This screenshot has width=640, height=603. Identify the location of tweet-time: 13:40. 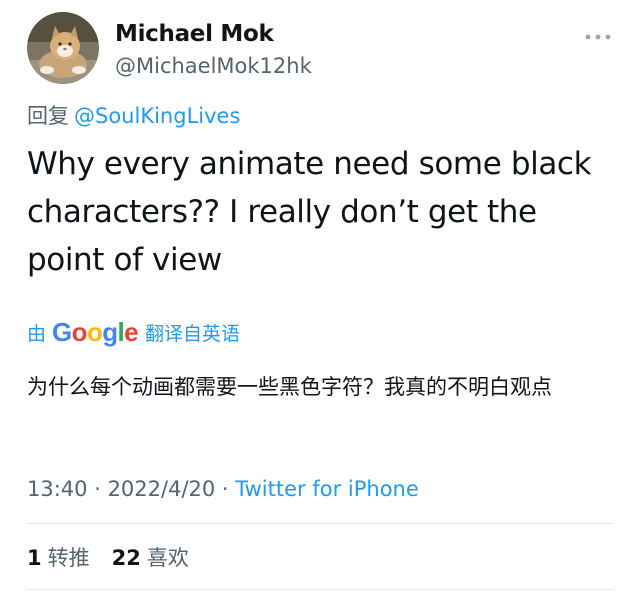
(57, 489).